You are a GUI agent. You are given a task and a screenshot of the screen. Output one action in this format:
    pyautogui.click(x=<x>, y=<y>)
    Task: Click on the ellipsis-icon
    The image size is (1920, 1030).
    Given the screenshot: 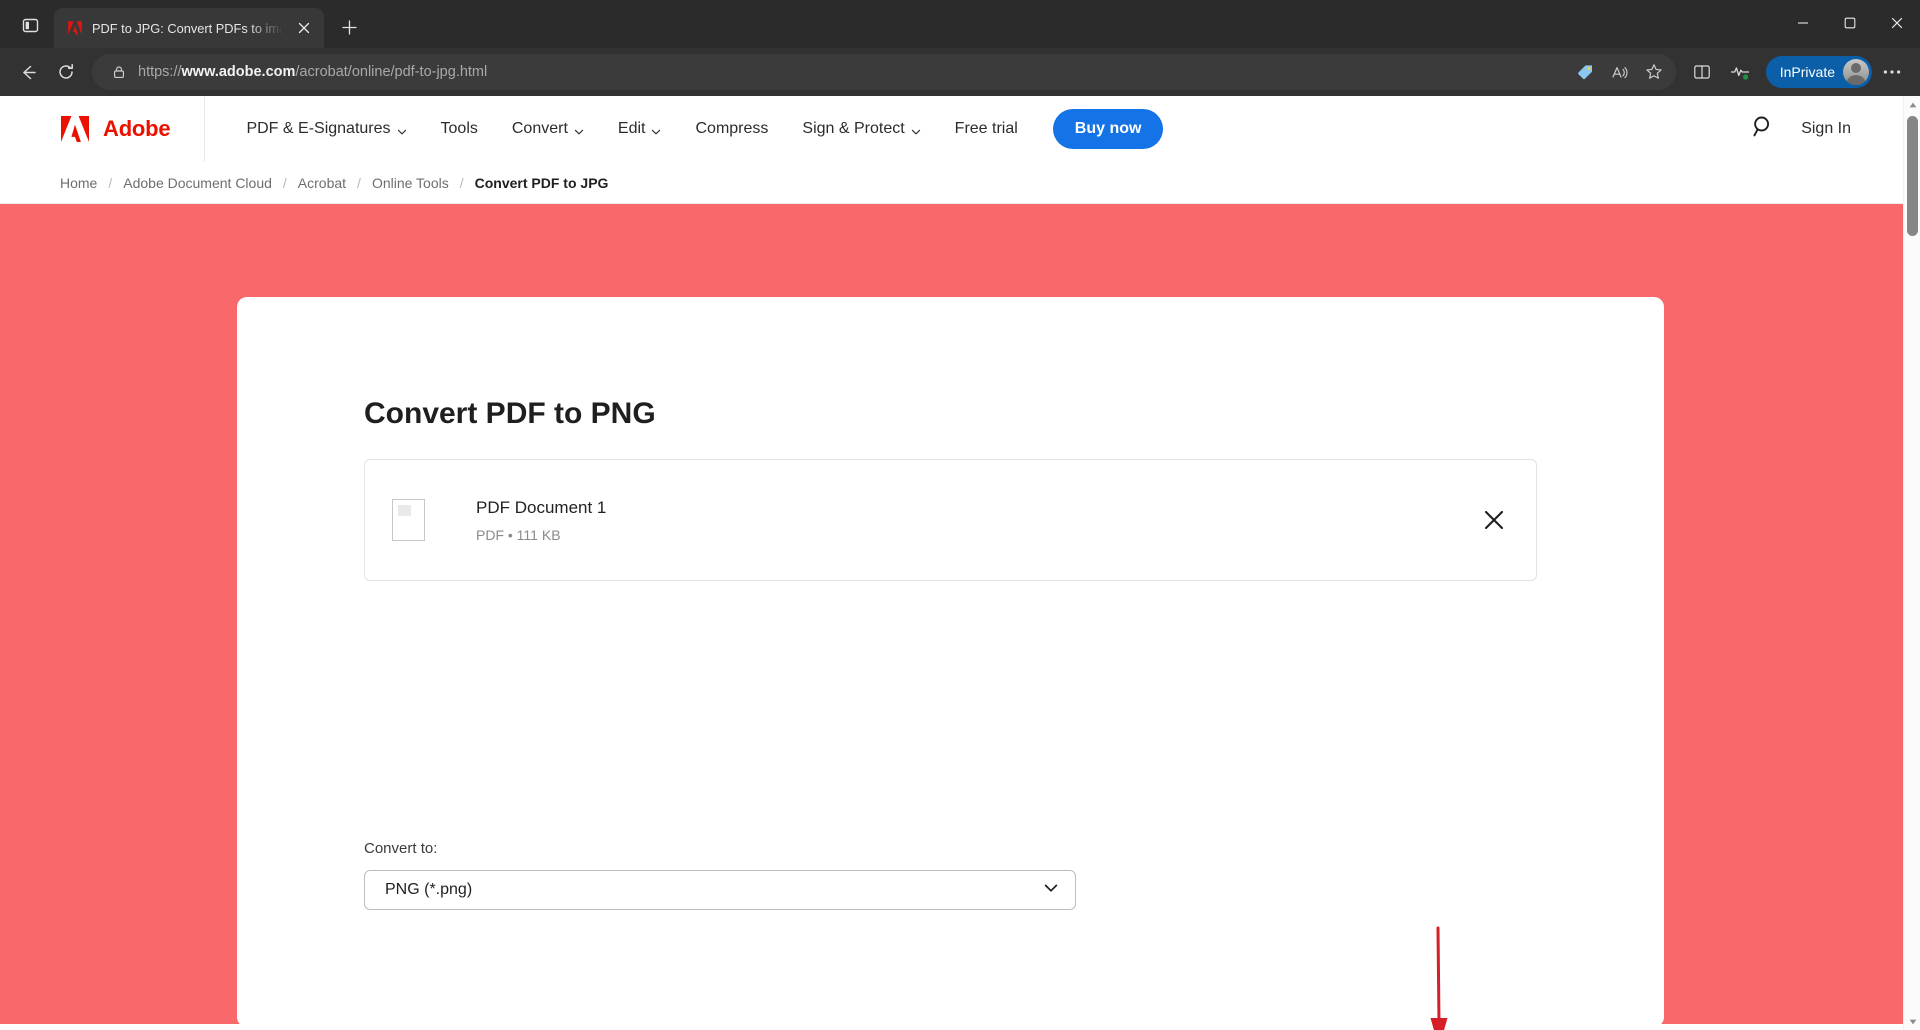 What is the action you would take?
    pyautogui.click(x=1892, y=72)
    